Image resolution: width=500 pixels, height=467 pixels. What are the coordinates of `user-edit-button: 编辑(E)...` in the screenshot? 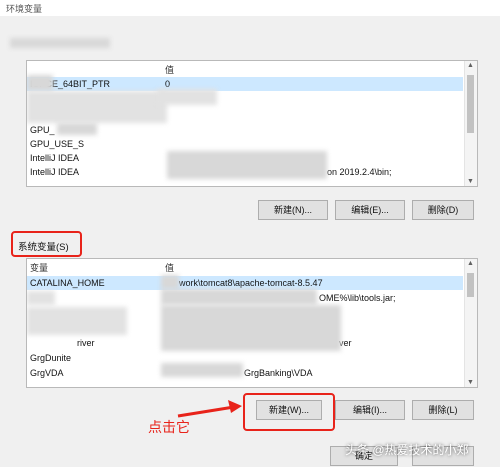 It's located at (370, 210).